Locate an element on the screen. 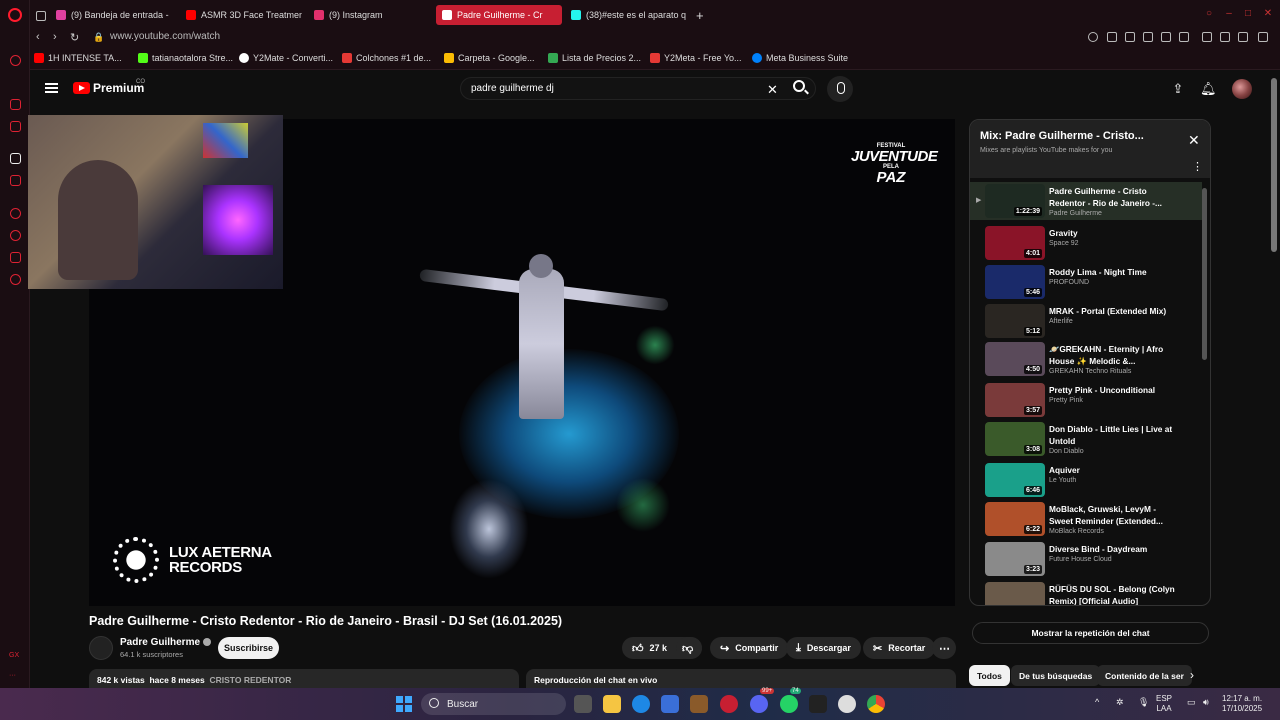  tab-instagram: (9) Instagram is located at coordinates (358, 15).